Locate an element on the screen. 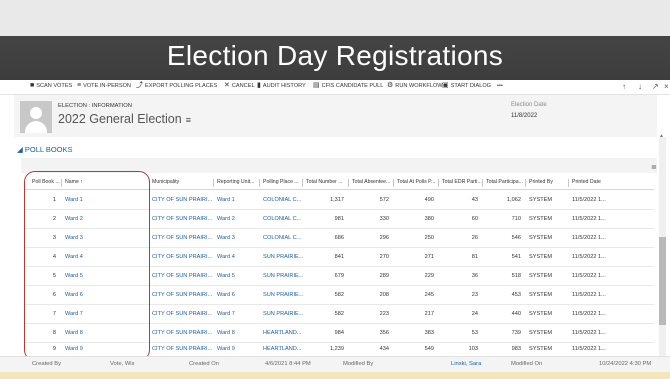 The width and height of the screenshot is (670, 379). header-divider is located at coordinates (339, 189).